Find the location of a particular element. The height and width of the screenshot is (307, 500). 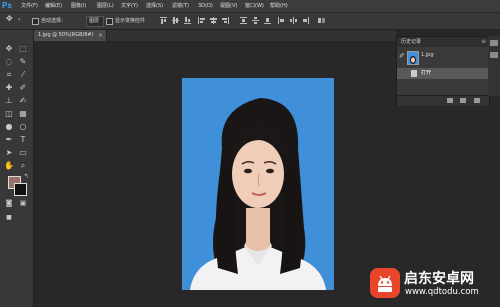

blur-tool-icon: ● is located at coordinates (9, 126).